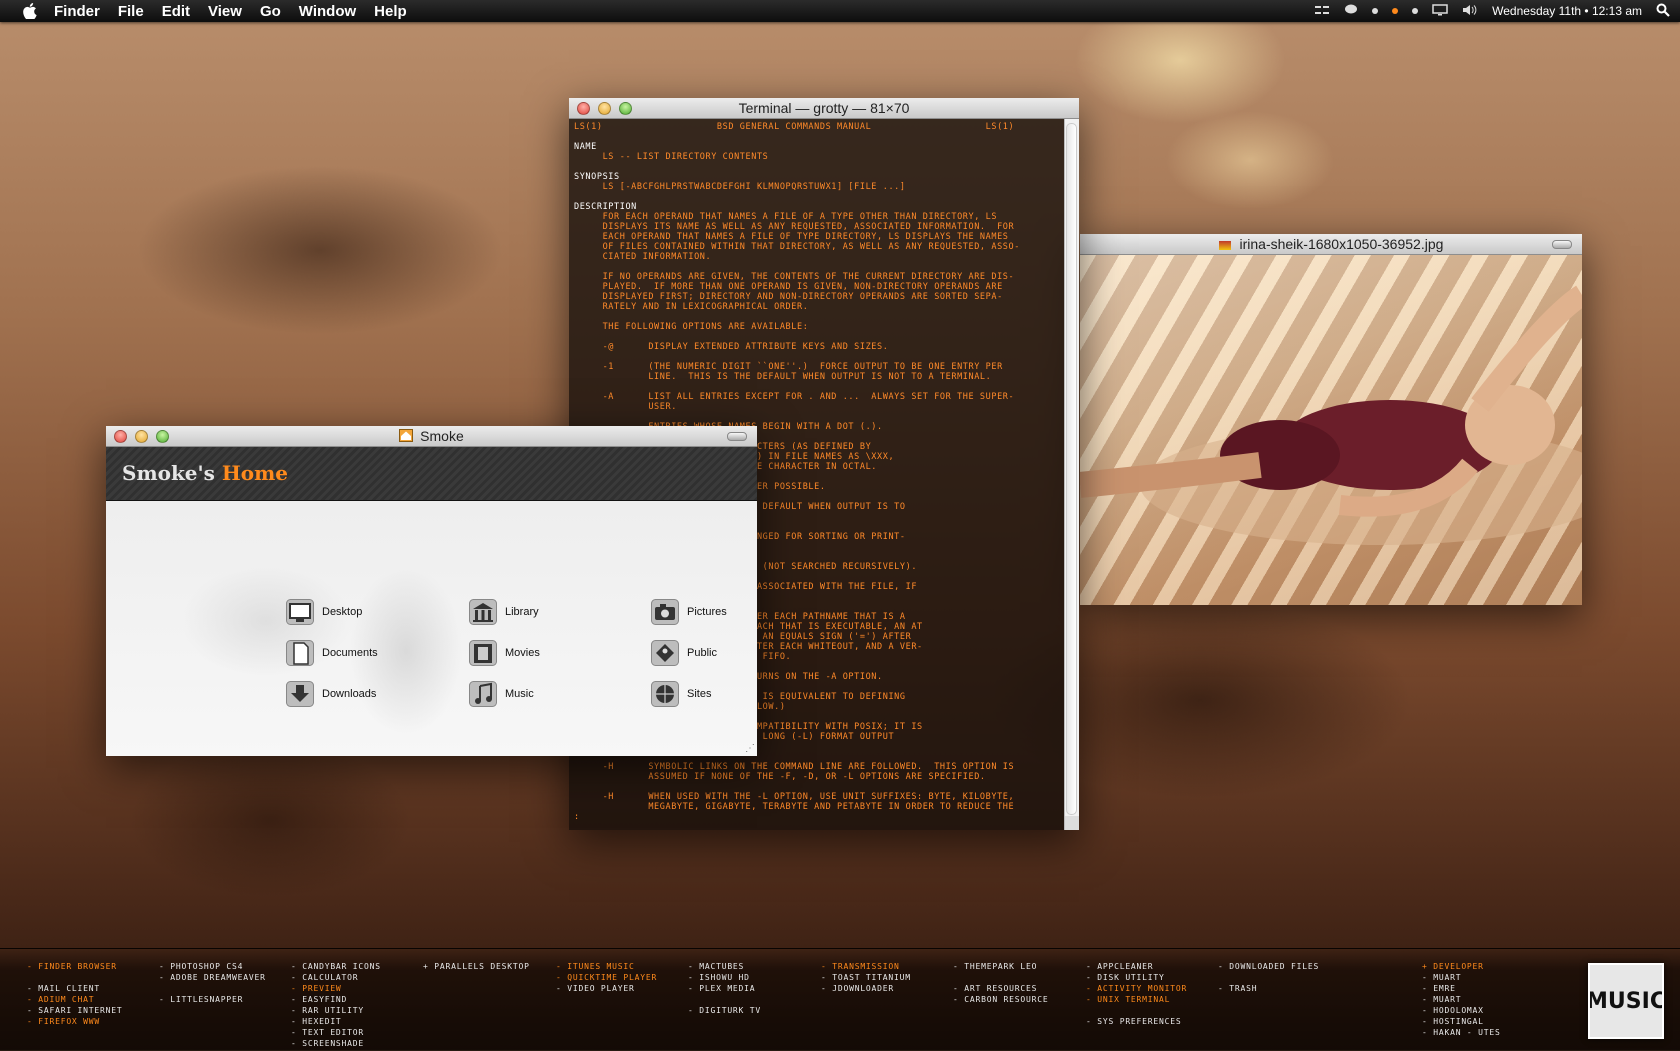 The height and width of the screenshot is (1051, 1680). What do you see at coordinates (336, 1043) in the screenshot?
I see `launcher-item: - SCREENSHADE` at bounding box center [336, 1043].